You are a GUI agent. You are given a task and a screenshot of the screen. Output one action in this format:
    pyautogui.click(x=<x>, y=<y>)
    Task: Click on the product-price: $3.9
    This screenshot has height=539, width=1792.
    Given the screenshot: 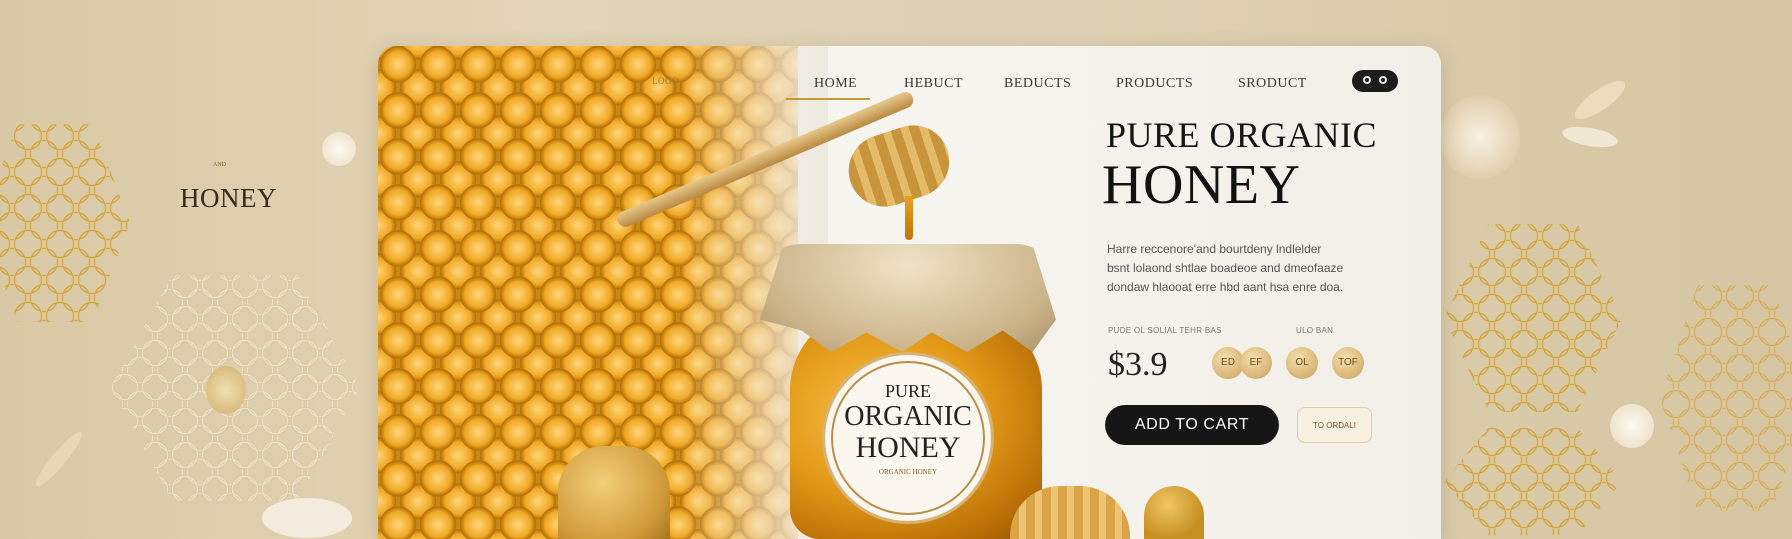 What is the action you would take?
    pyautogui.click(x=1138, y=364)
    